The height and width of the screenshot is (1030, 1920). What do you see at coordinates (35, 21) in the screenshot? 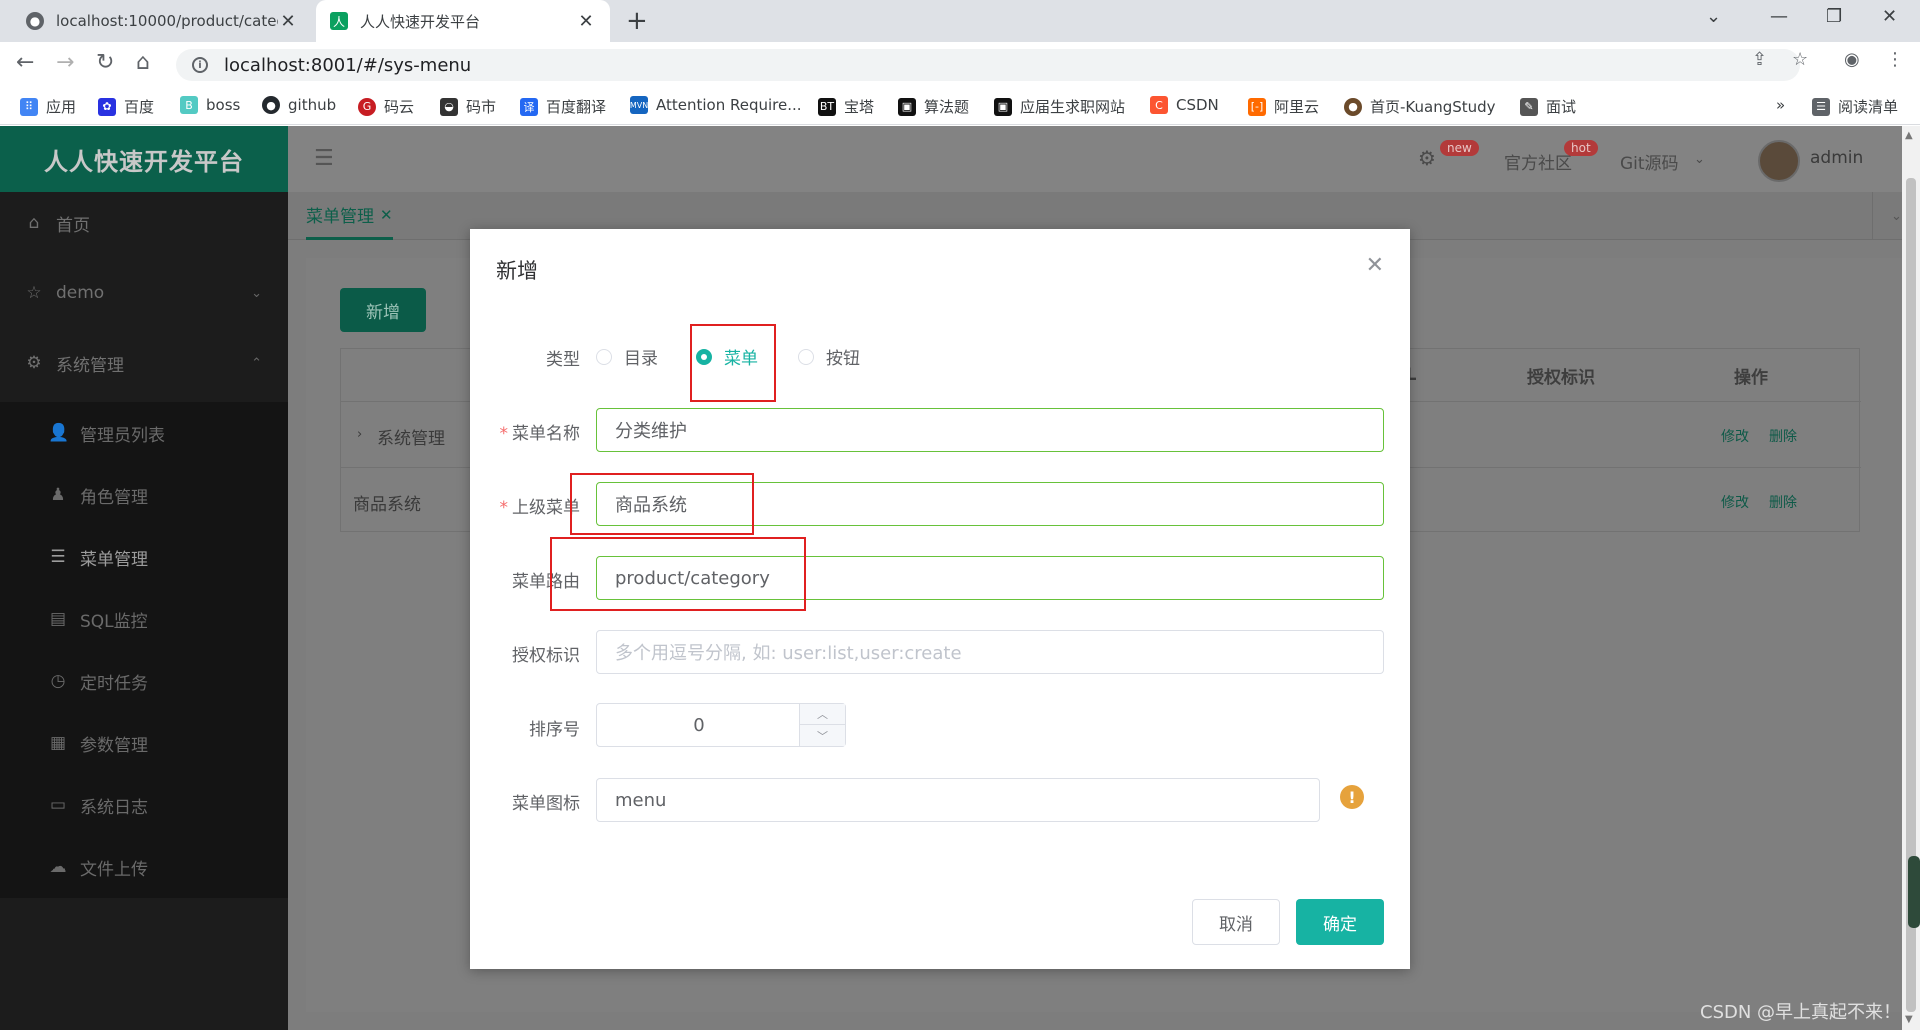
I see `globe-icon: ●` at bounding box center [35, 21].